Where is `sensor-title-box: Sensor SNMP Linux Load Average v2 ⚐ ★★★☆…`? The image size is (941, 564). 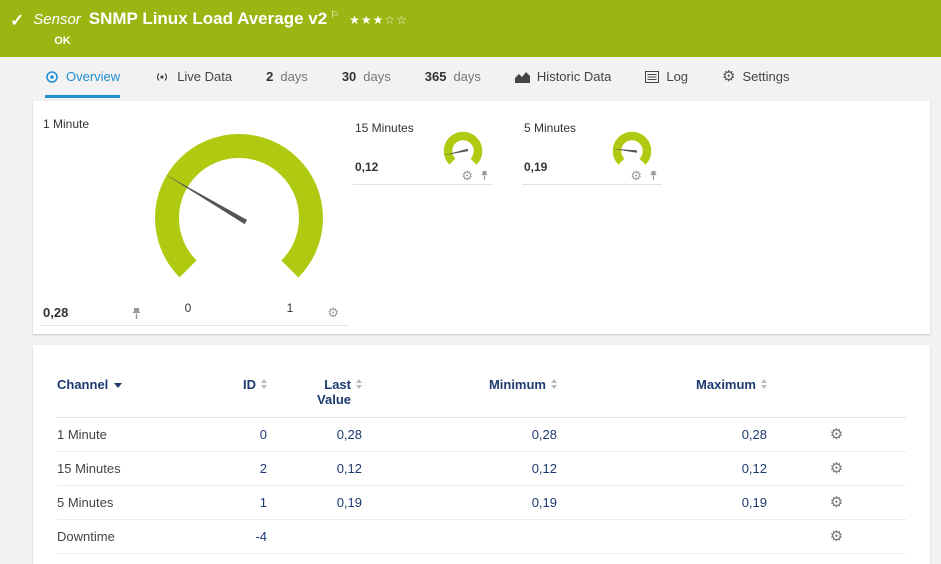 sensor-title-box: Sensor SNMP Linux Load Average v2 ⚐ ★★★☆… is located at coordinates (220, 28).